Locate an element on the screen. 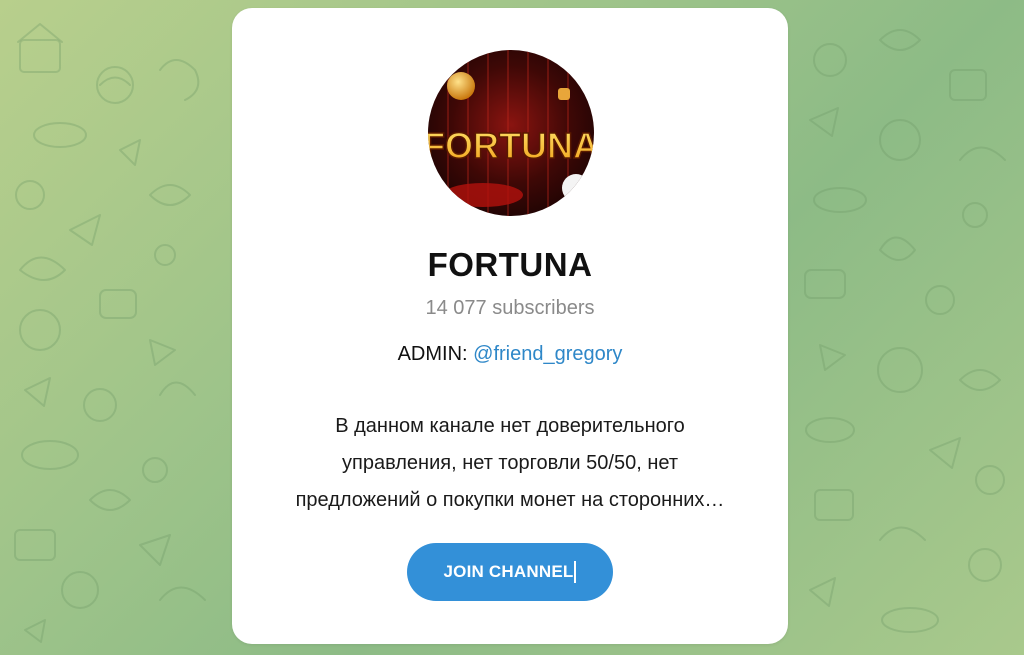 This screenshot has height=655, width=1024. svg-text: FORTUNA is located at coordinates (511, 145).